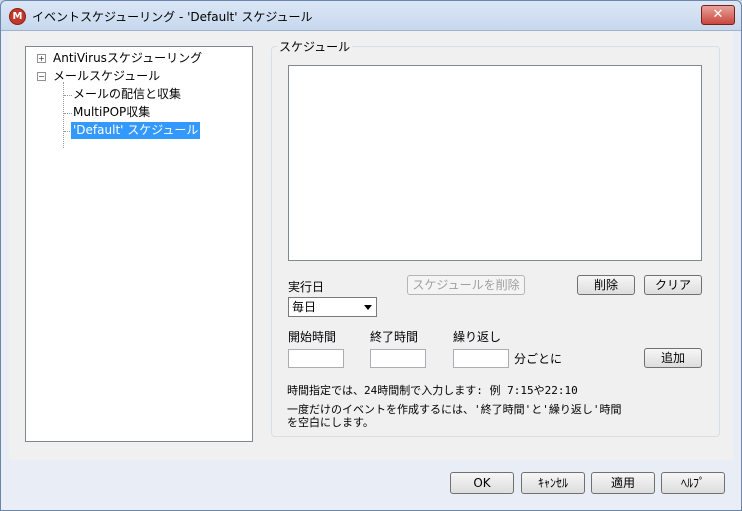 The width and height of the screenshot is (742, 511). I want to click on start-time-input, so click(316, 358).